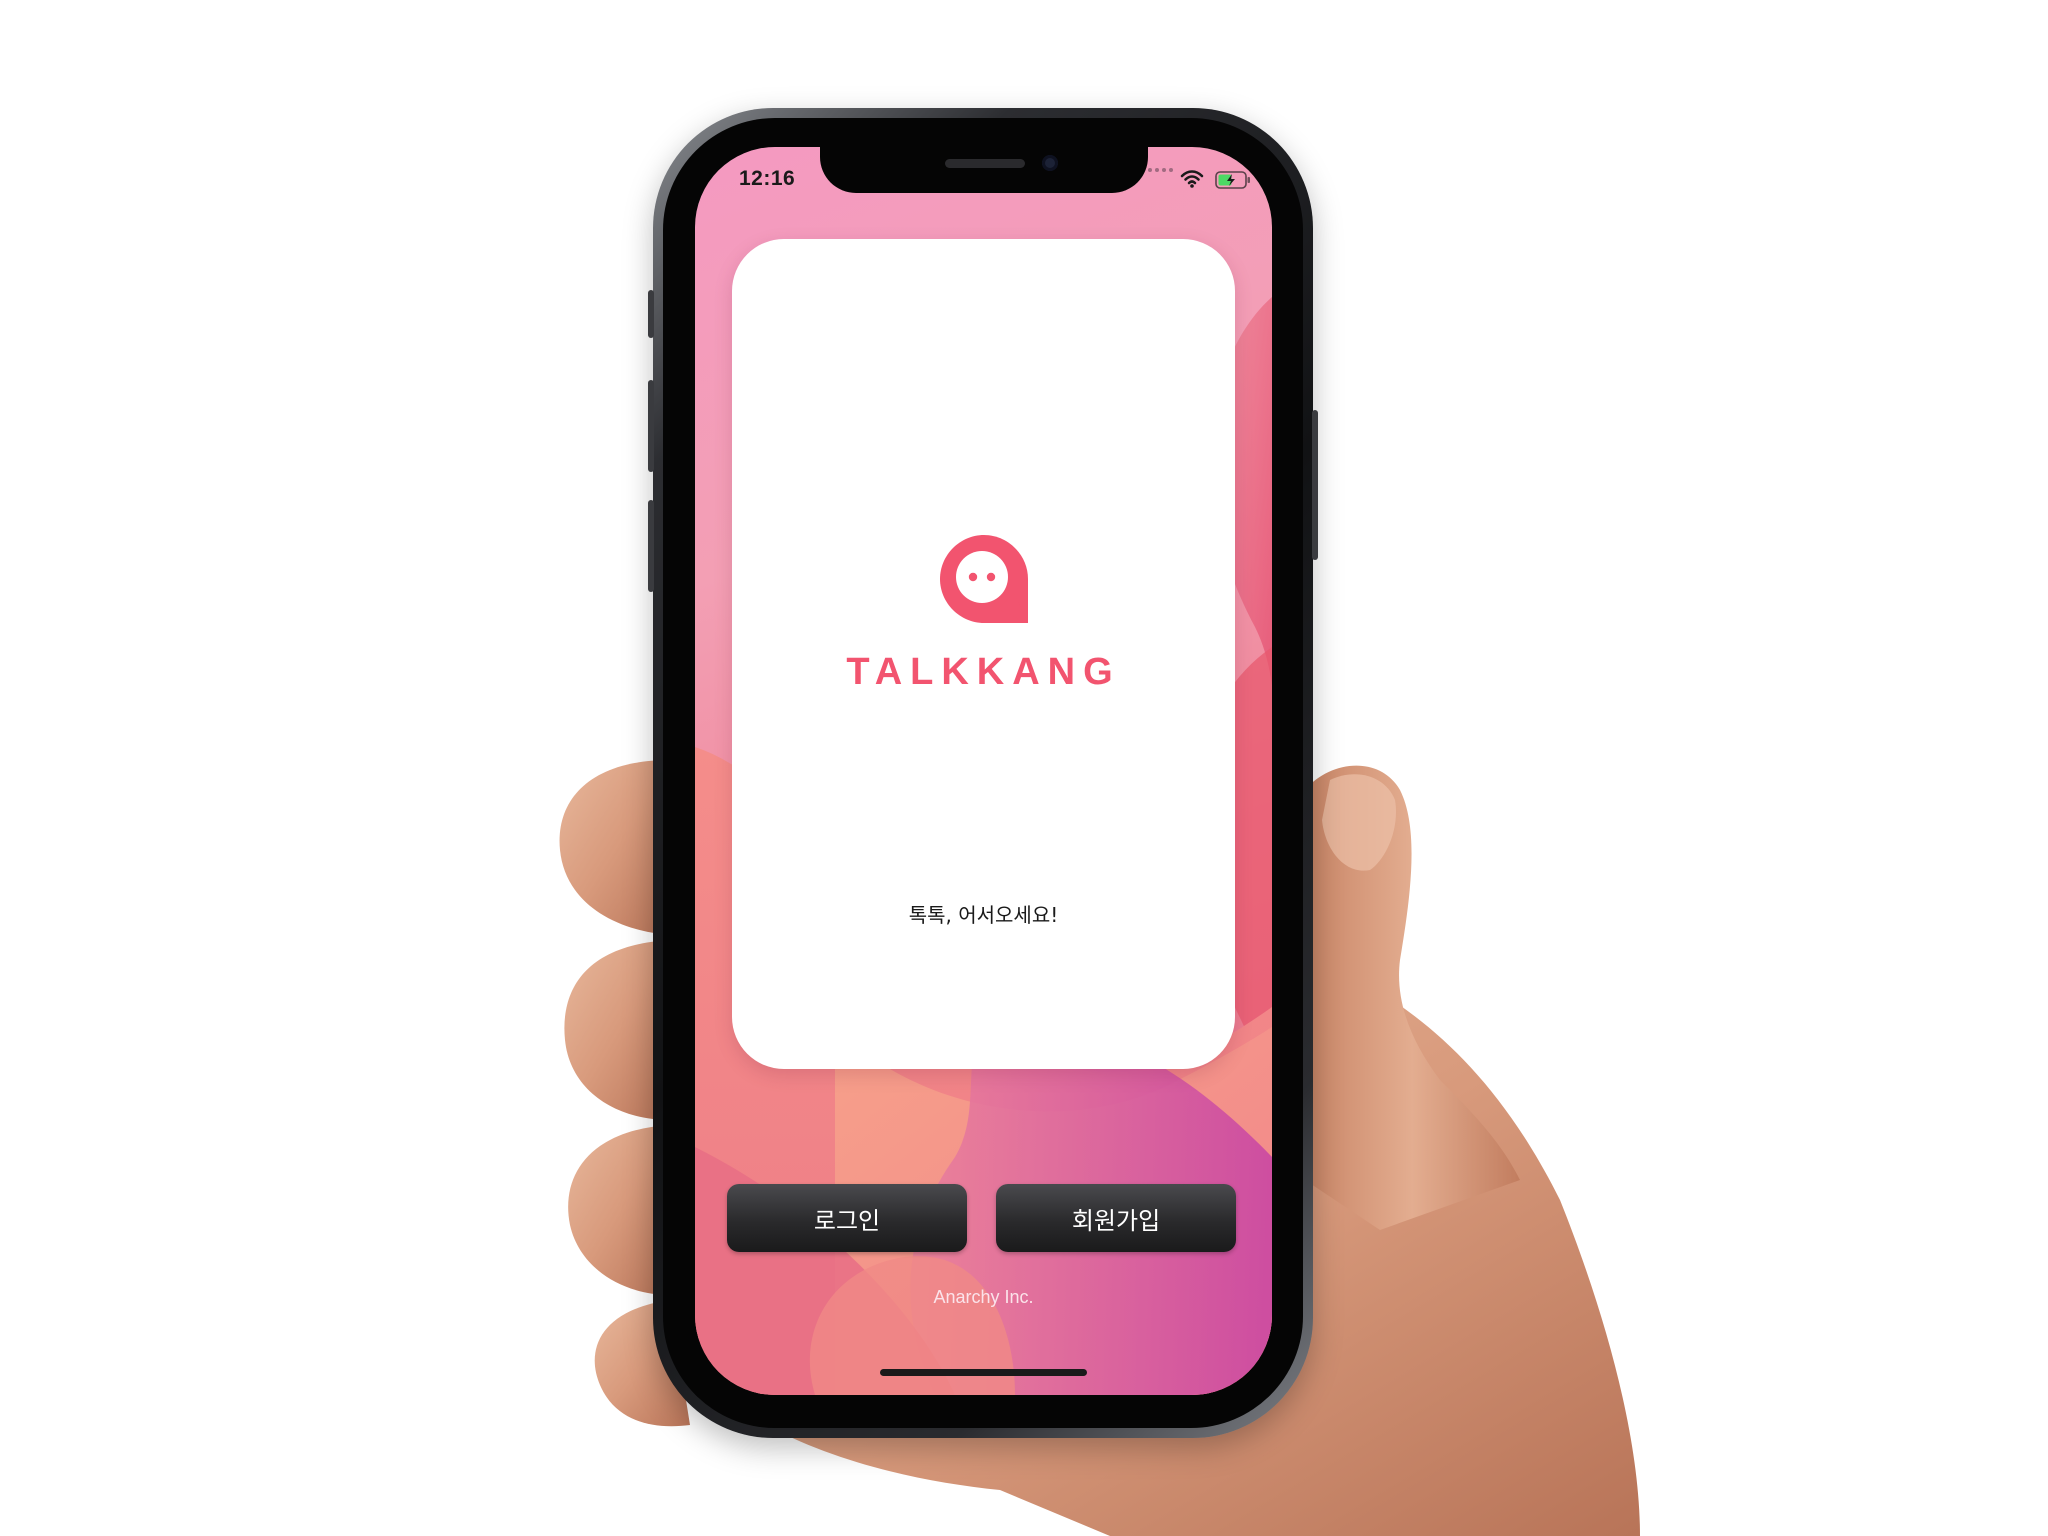  I want to click on earpiece-speaker, so click(985, 163).